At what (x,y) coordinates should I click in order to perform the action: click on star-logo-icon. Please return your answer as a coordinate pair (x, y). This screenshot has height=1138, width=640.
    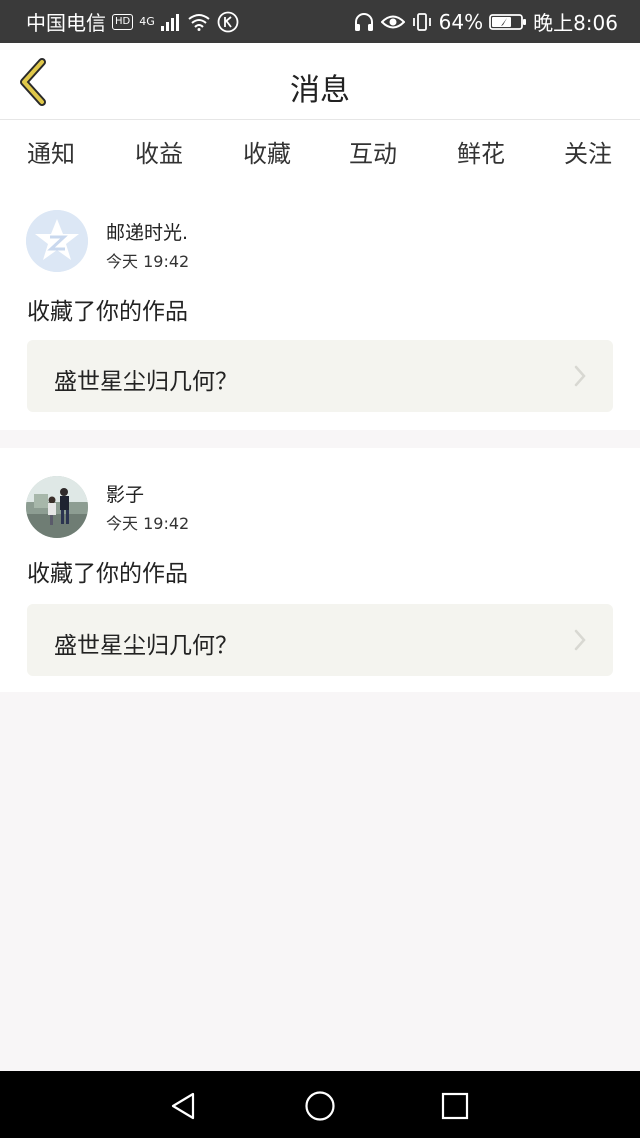
    Looking at the image, I should click on (57, 241).